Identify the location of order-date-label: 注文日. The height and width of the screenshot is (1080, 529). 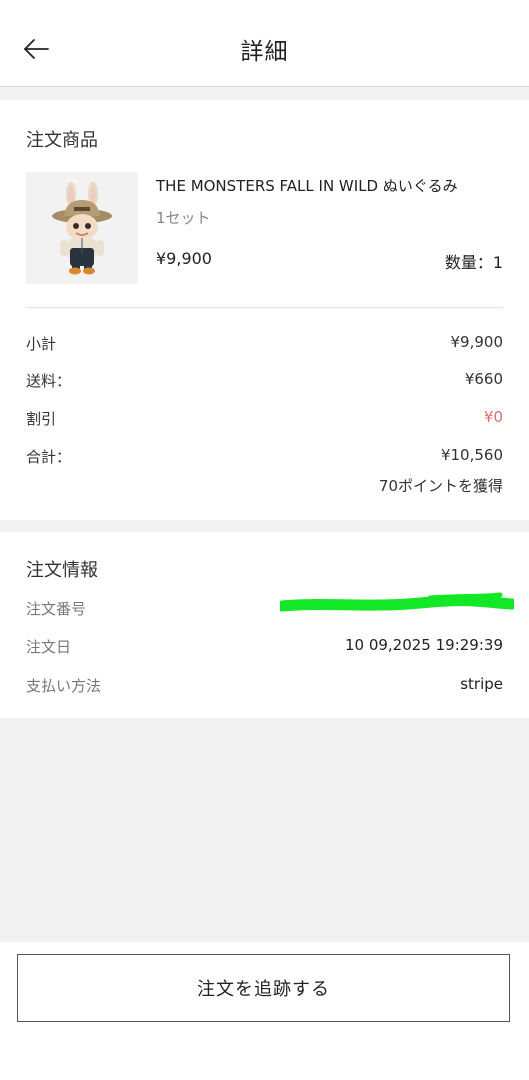
(49, 647).